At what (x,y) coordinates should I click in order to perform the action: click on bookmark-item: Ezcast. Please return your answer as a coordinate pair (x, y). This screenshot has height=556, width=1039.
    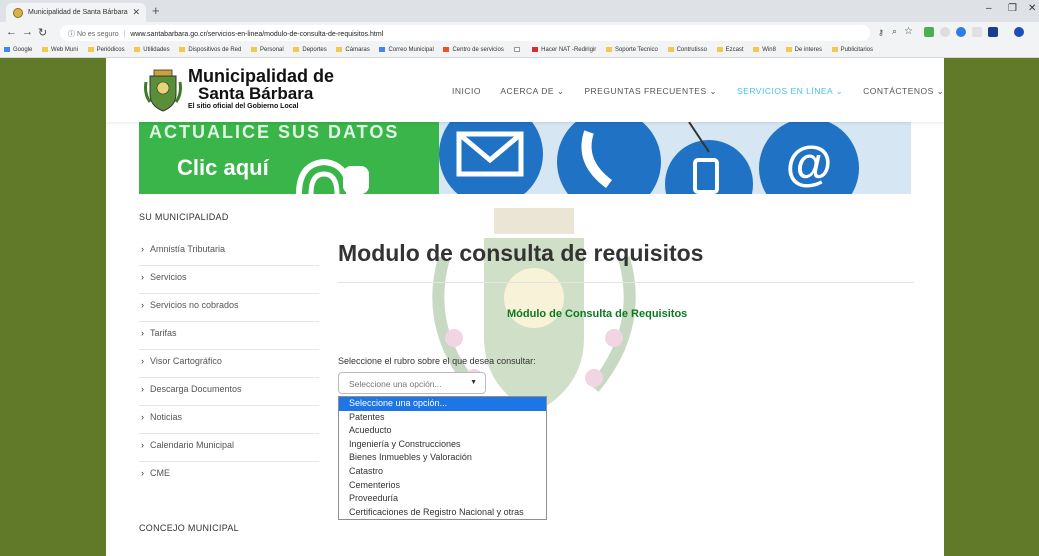
    Looking at the image, I should click on (730, 50).